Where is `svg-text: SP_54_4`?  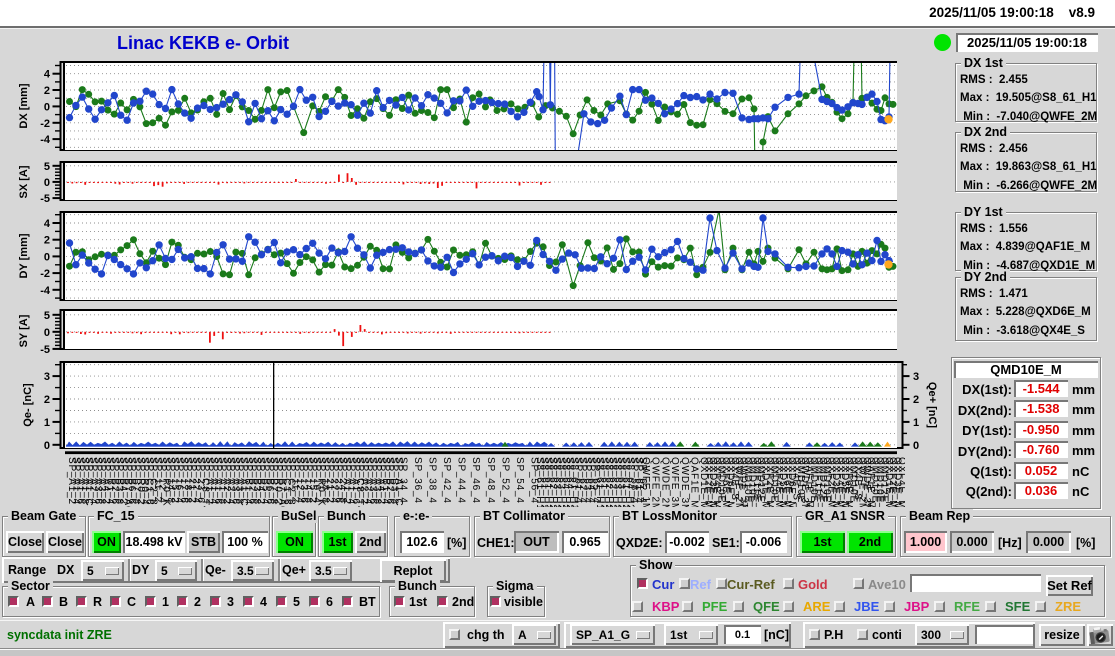 svg-text: SP_54_4 is located at coordinates (519, 480).